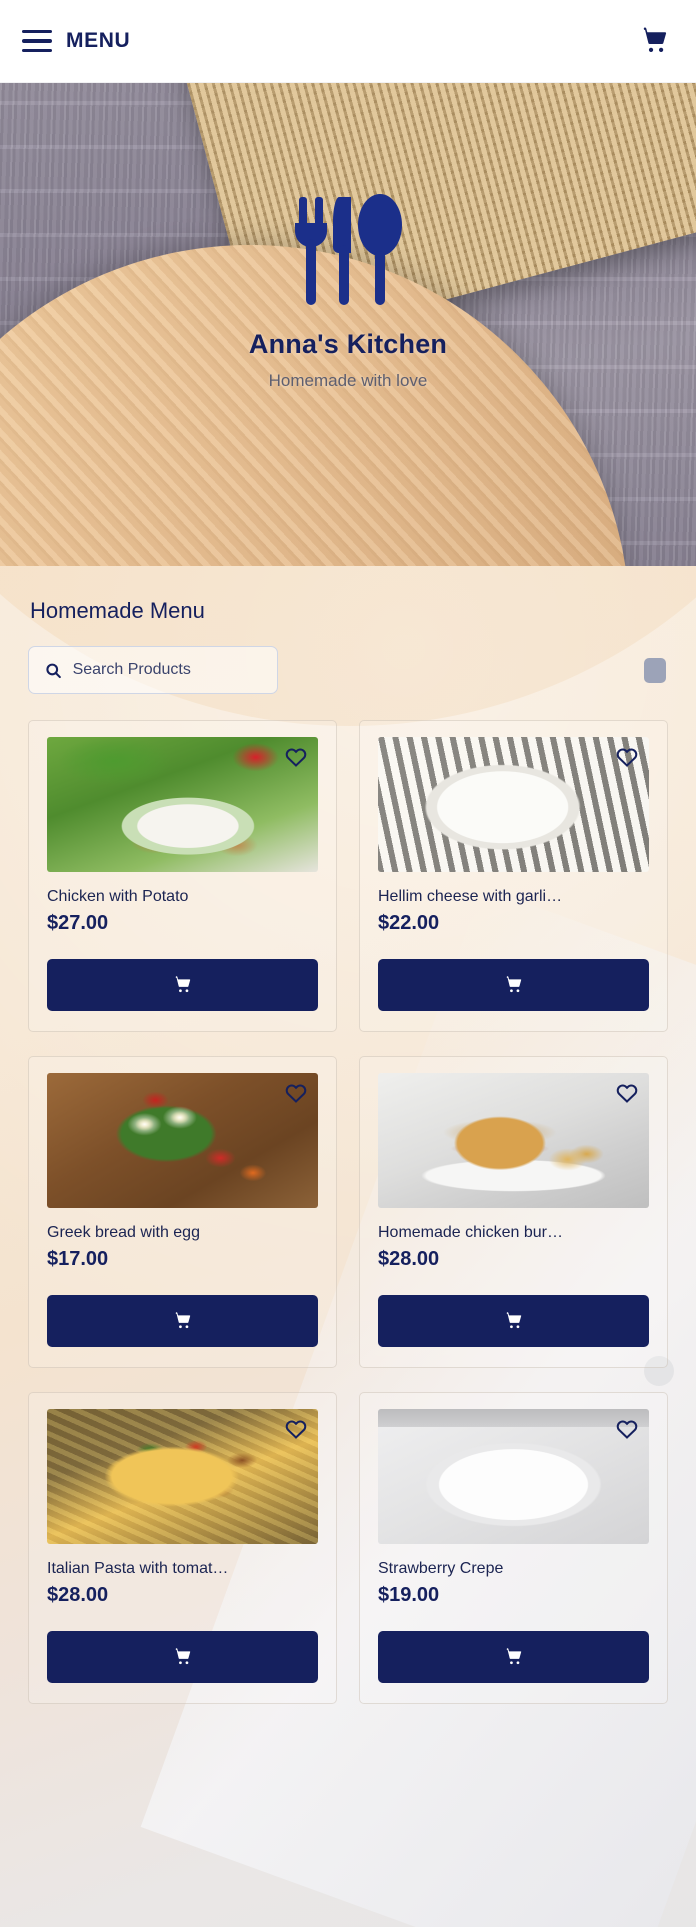 Image resolution: width=696 pixels, height=1927 pixels. I want to click on search-box, so click(153, 670).